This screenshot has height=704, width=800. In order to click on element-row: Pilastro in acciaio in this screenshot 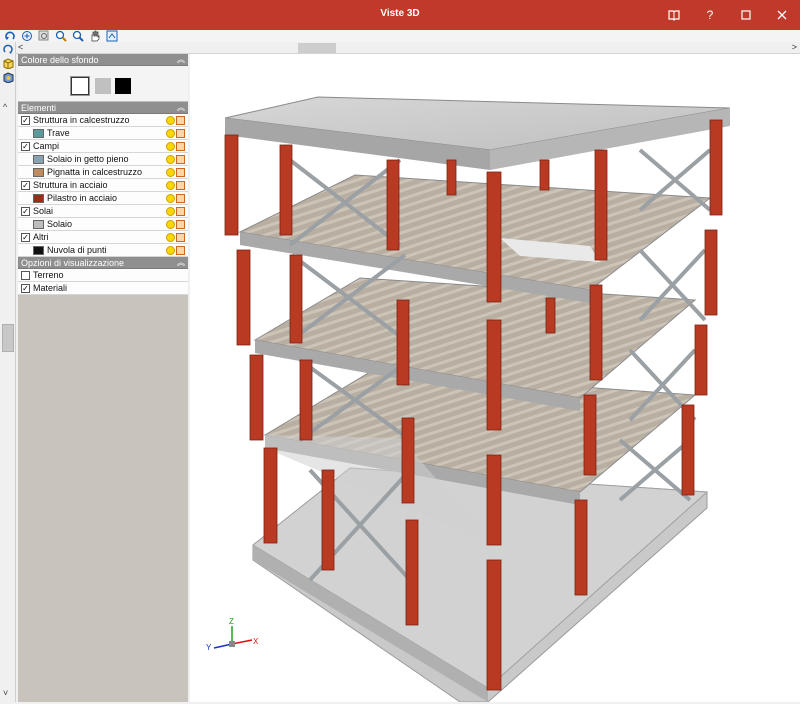, I will do `click(103, 198)`.